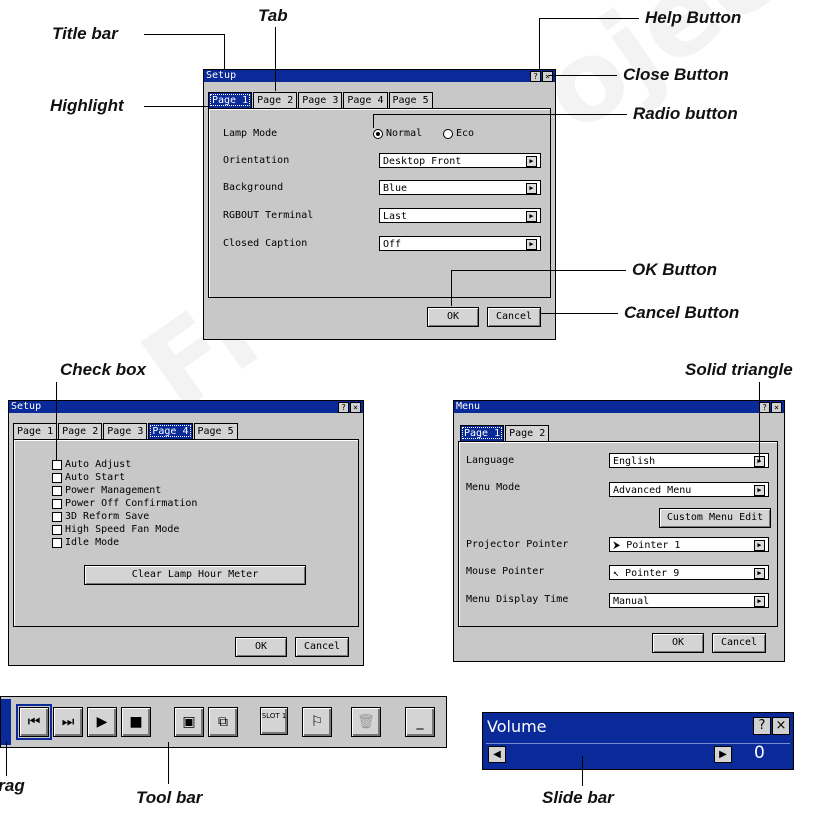 The image size is (822, 822). I want to click on closed-caption-label: Closed Caption, so click(265, 243).